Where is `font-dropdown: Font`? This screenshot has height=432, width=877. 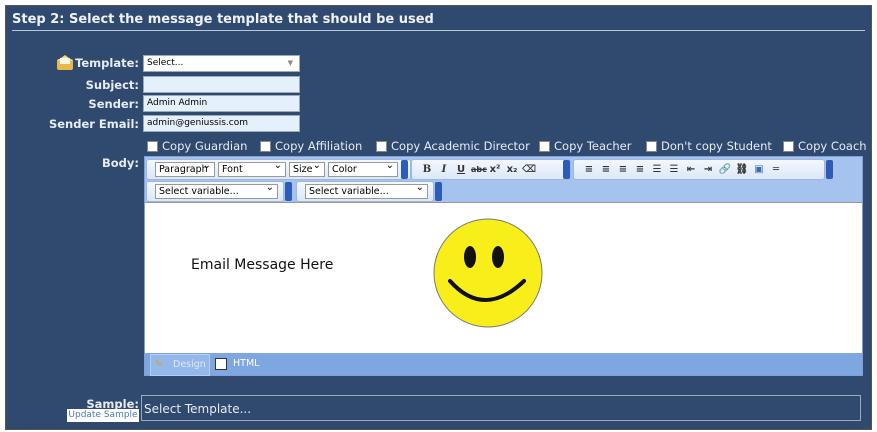 font-dropdown: Font is located at coordinates (252, 168).